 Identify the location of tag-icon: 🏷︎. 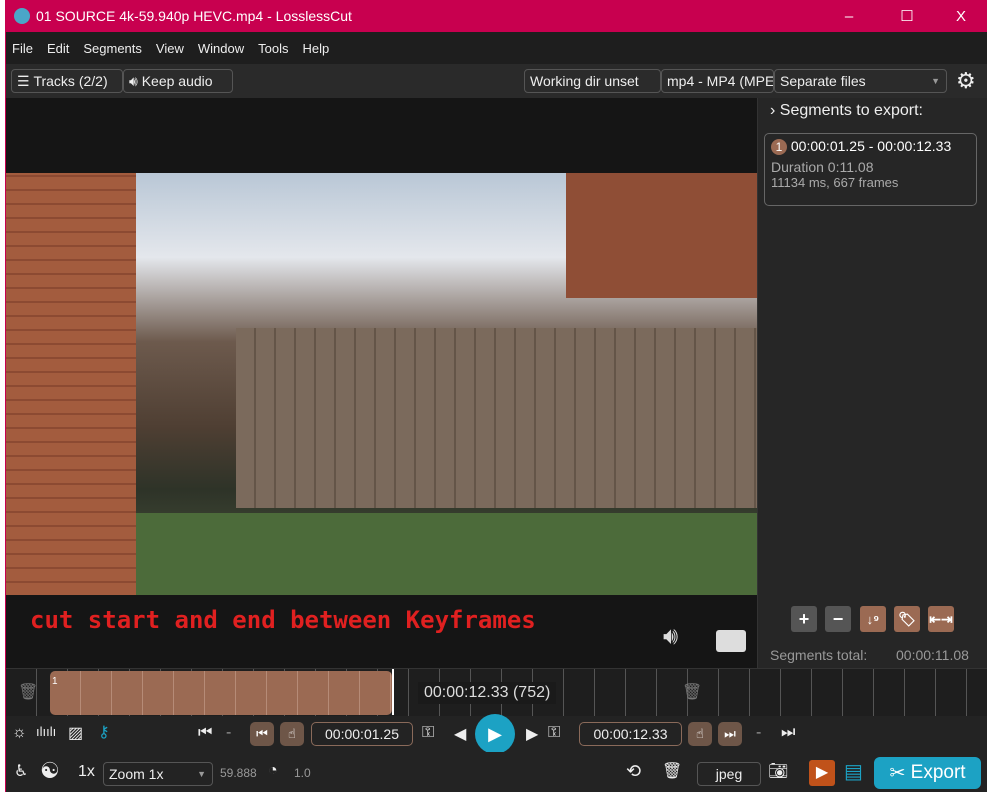
(907, 619).